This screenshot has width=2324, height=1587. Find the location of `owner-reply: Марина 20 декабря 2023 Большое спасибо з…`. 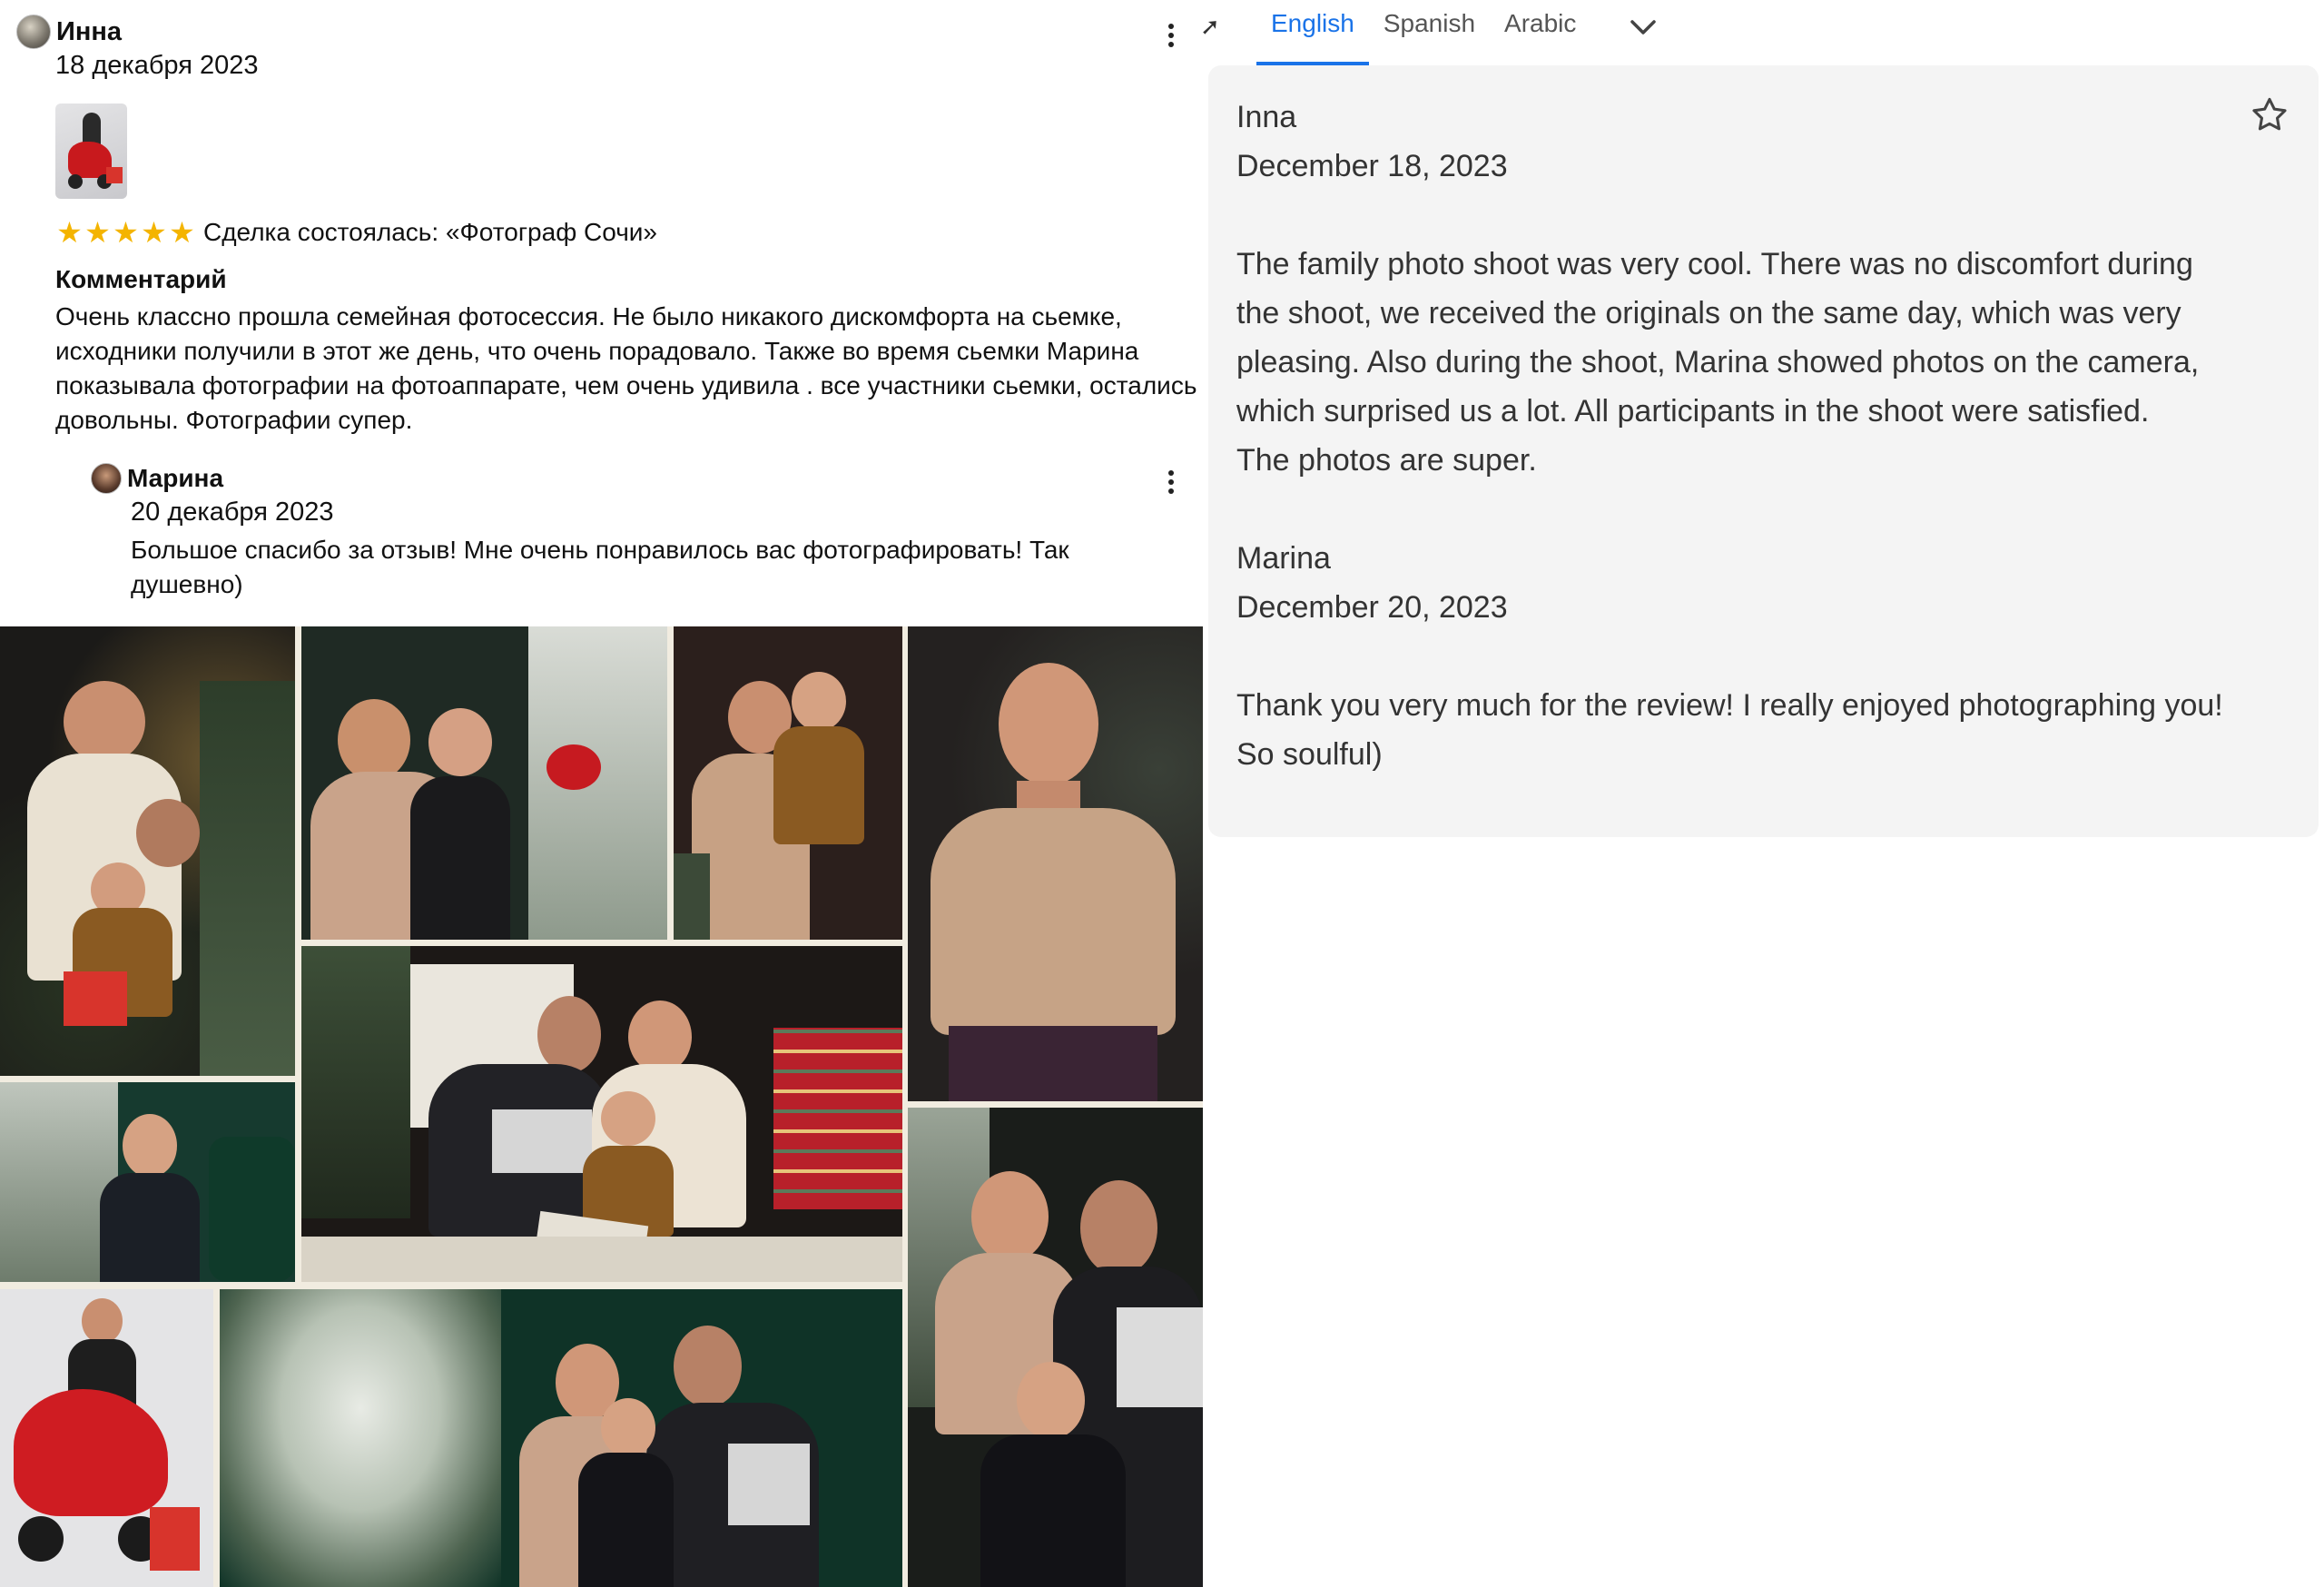

owner-reply: Марина 20 декабря 2023 Большое спасибо з… is located at coordinates (644, 532).